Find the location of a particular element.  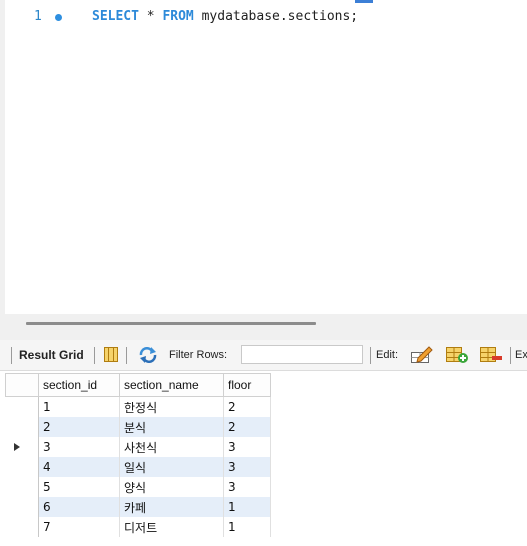

table-row: 3 사천식 3 is located at coordinates (138, 447).